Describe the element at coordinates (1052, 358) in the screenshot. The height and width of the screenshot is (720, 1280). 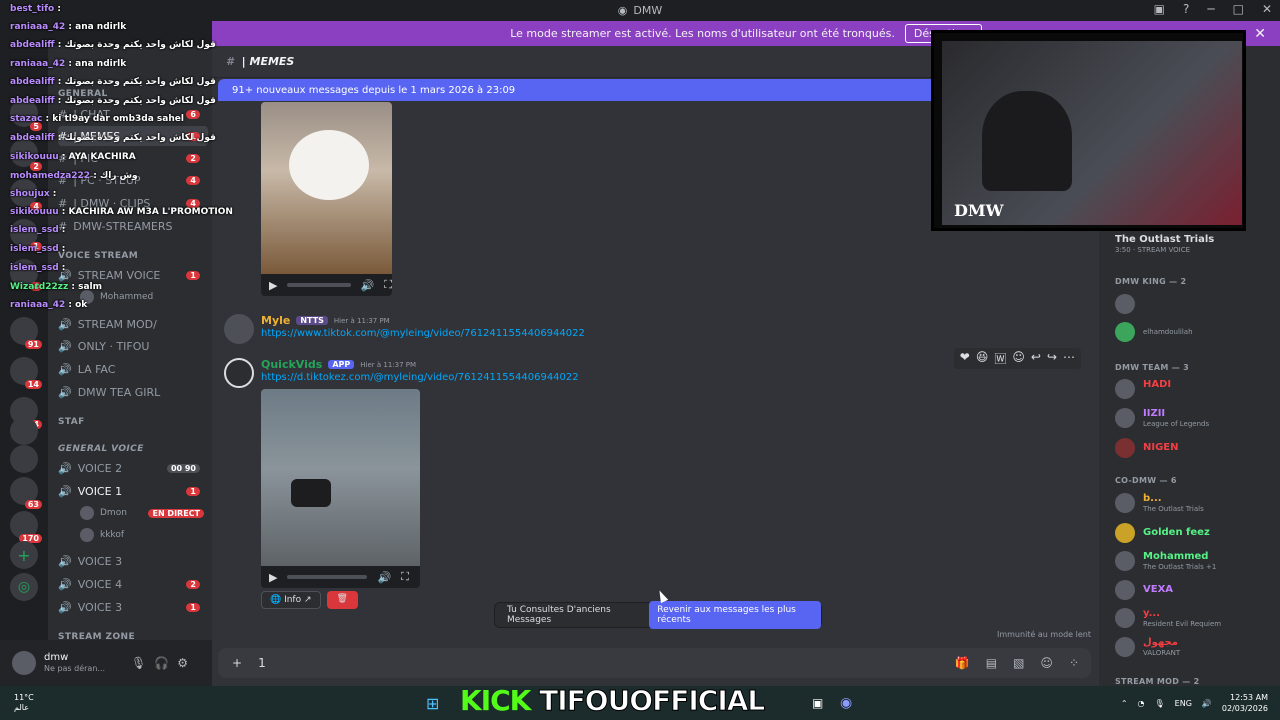
I see `forward-icon: ↪` at that location.